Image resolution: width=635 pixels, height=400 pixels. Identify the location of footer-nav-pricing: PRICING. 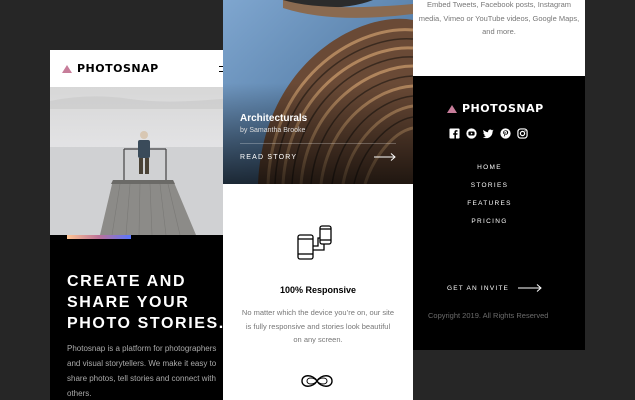
(489, 221).